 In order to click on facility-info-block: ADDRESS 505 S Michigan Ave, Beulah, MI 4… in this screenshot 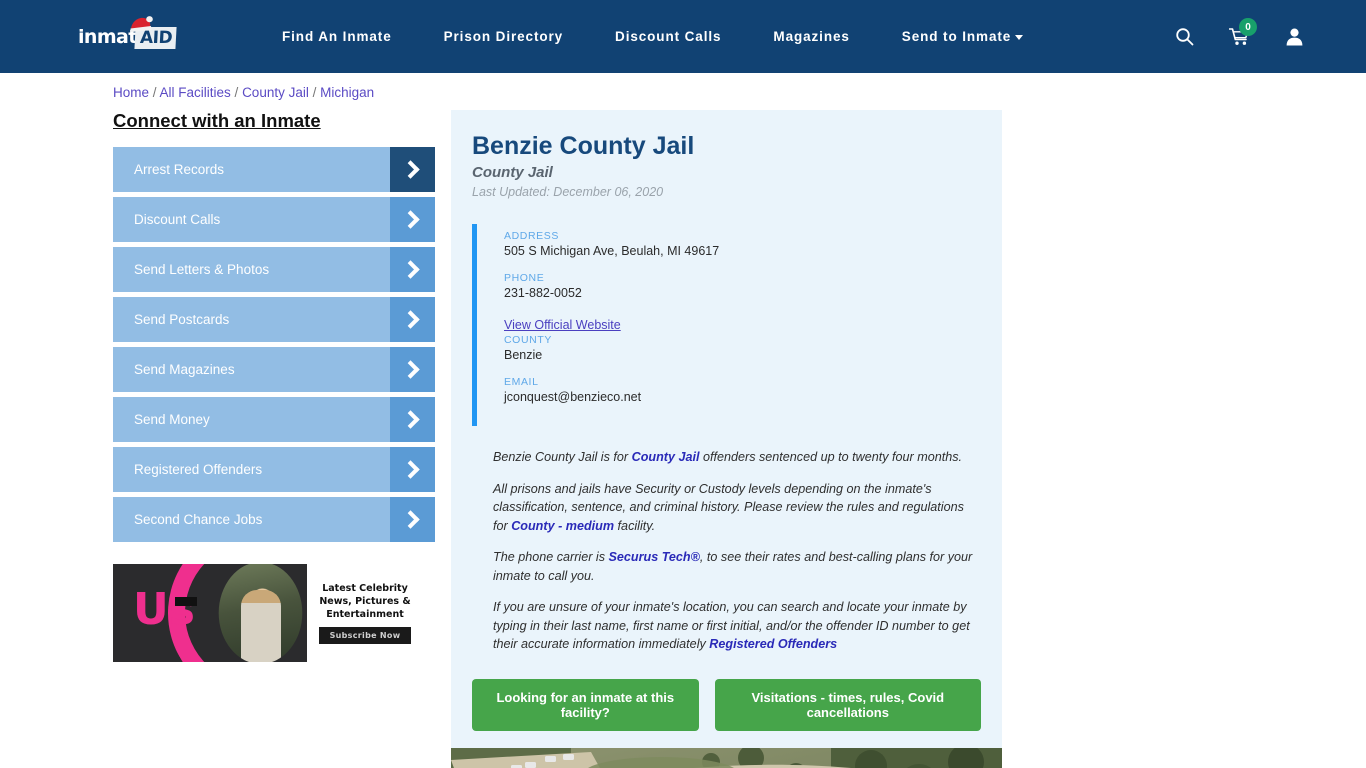, I will do `click(726, 325)`.